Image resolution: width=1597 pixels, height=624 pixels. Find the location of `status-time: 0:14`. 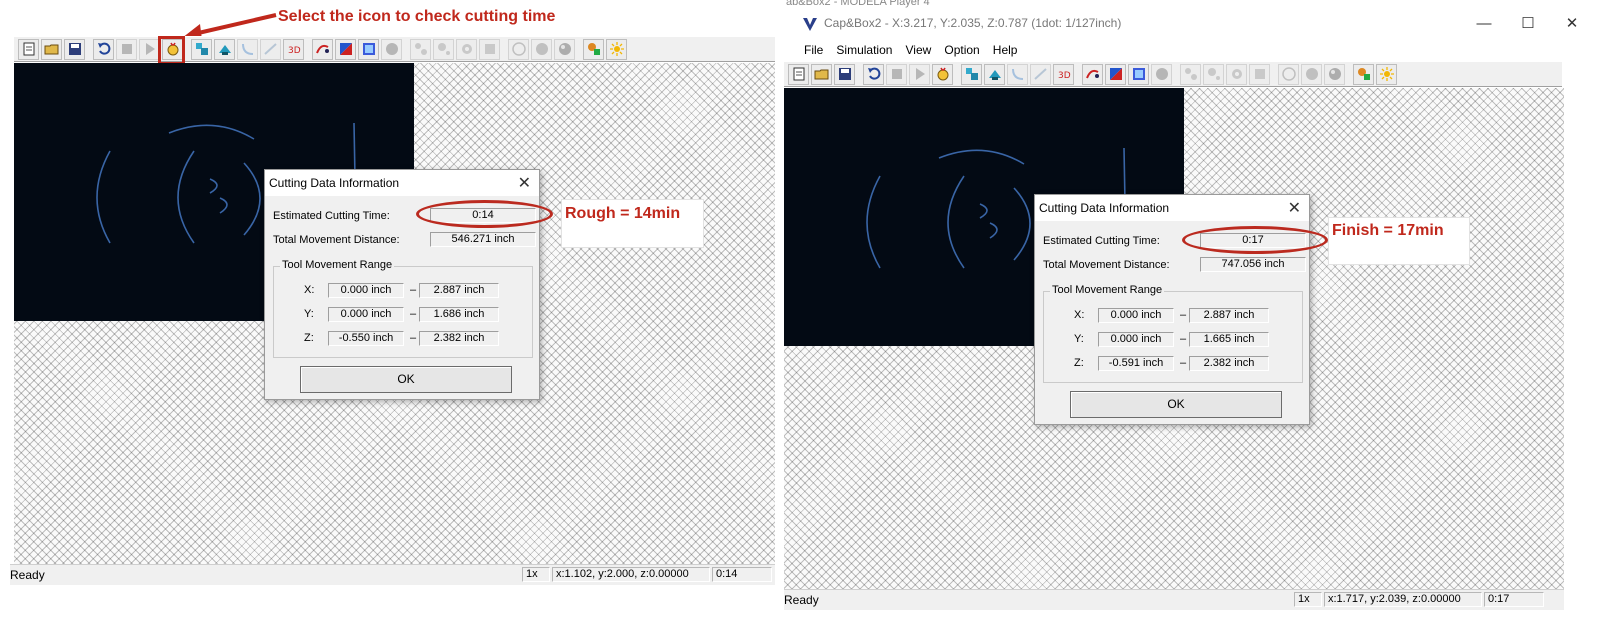

status-time: 0:14 is located at coordinates (742, 574).